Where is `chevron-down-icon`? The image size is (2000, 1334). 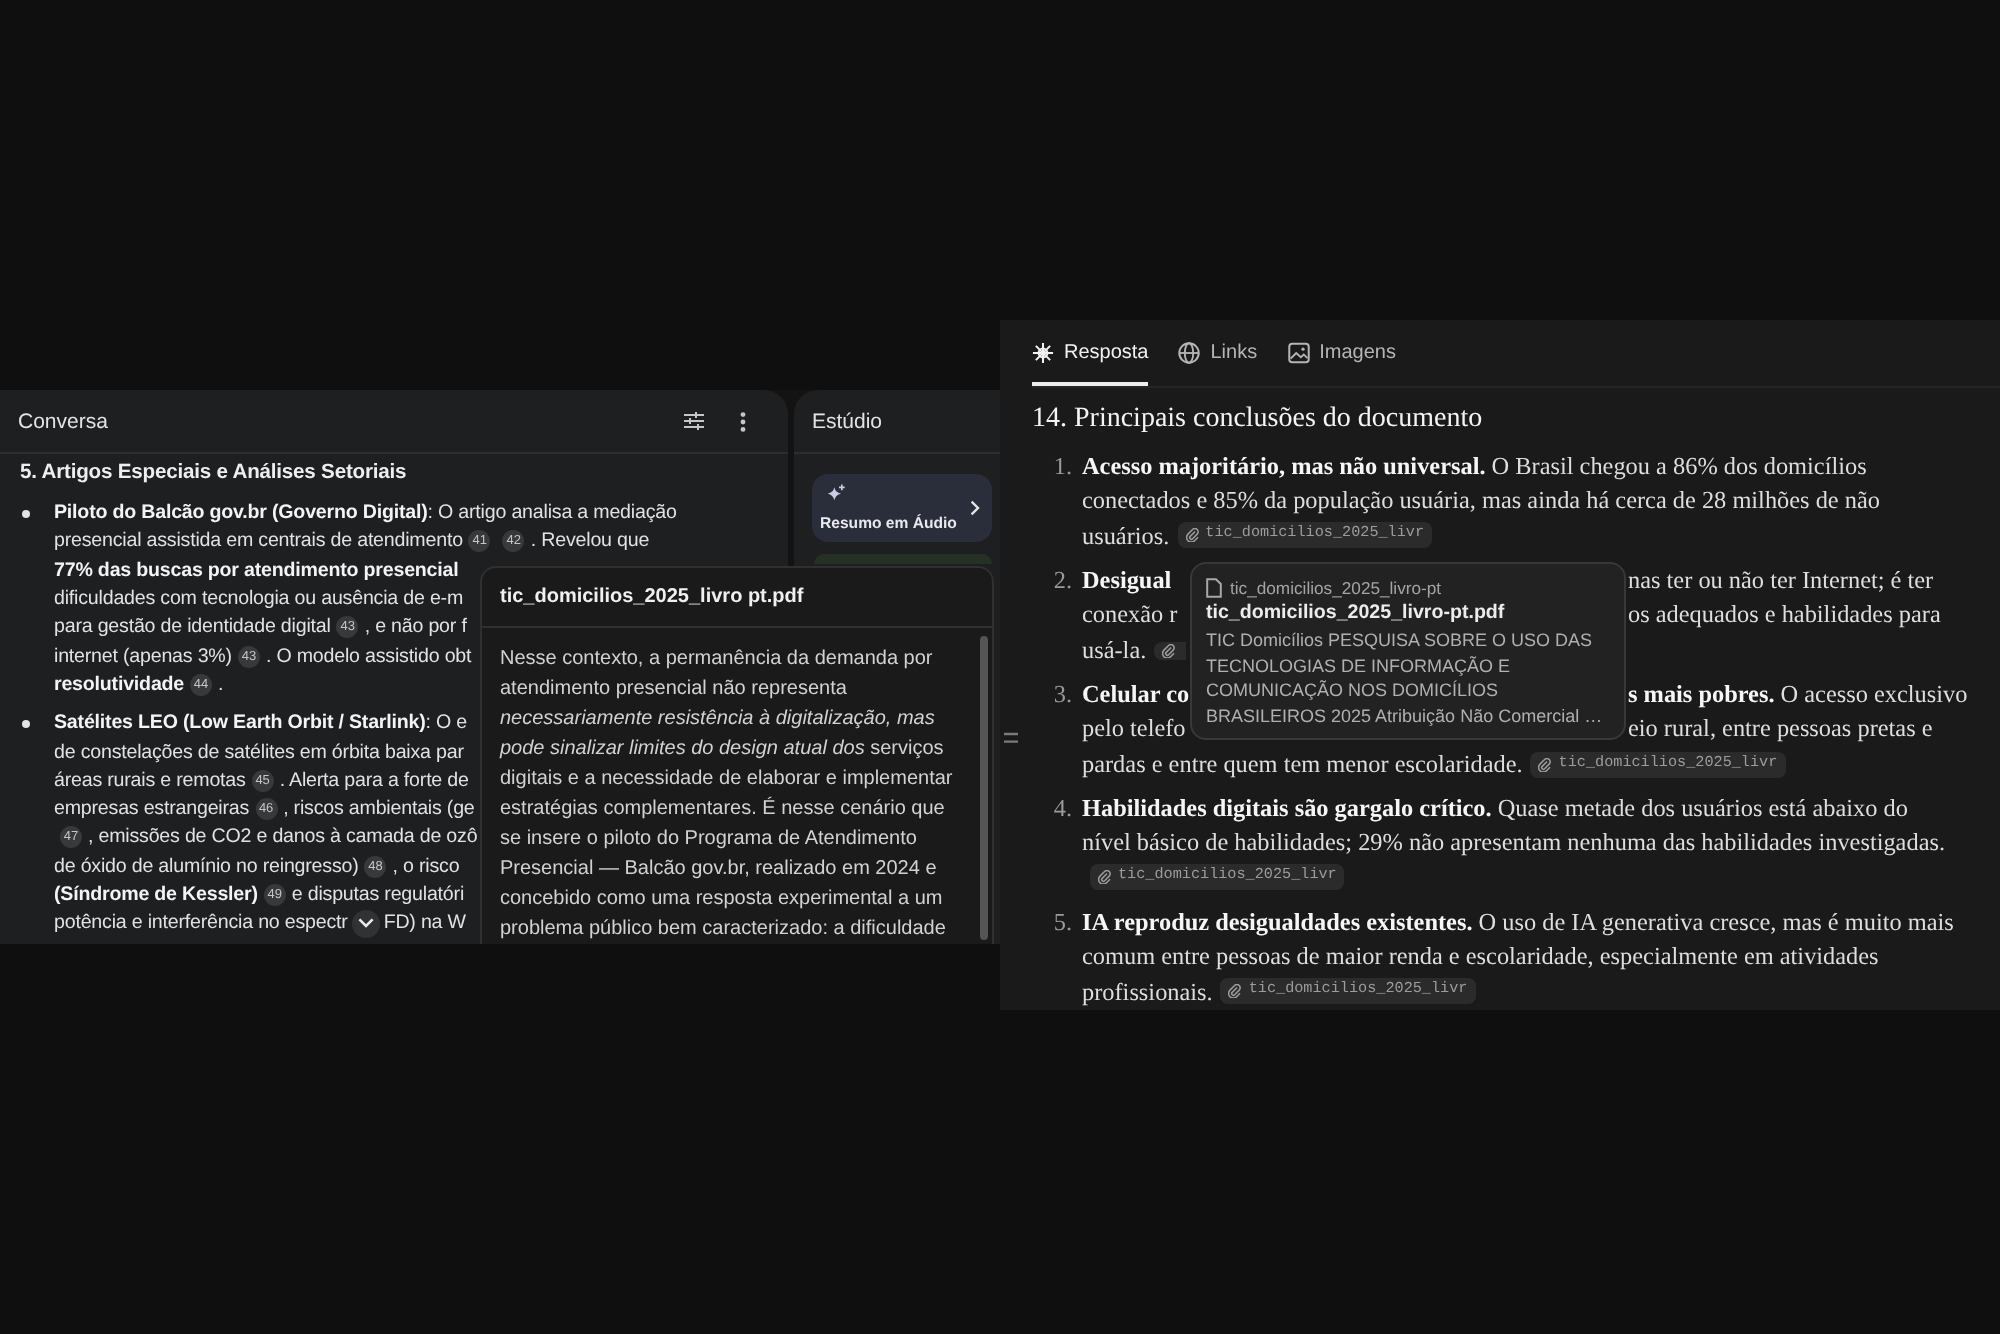
chevron-down-icon is located at coordinates (365, 923).